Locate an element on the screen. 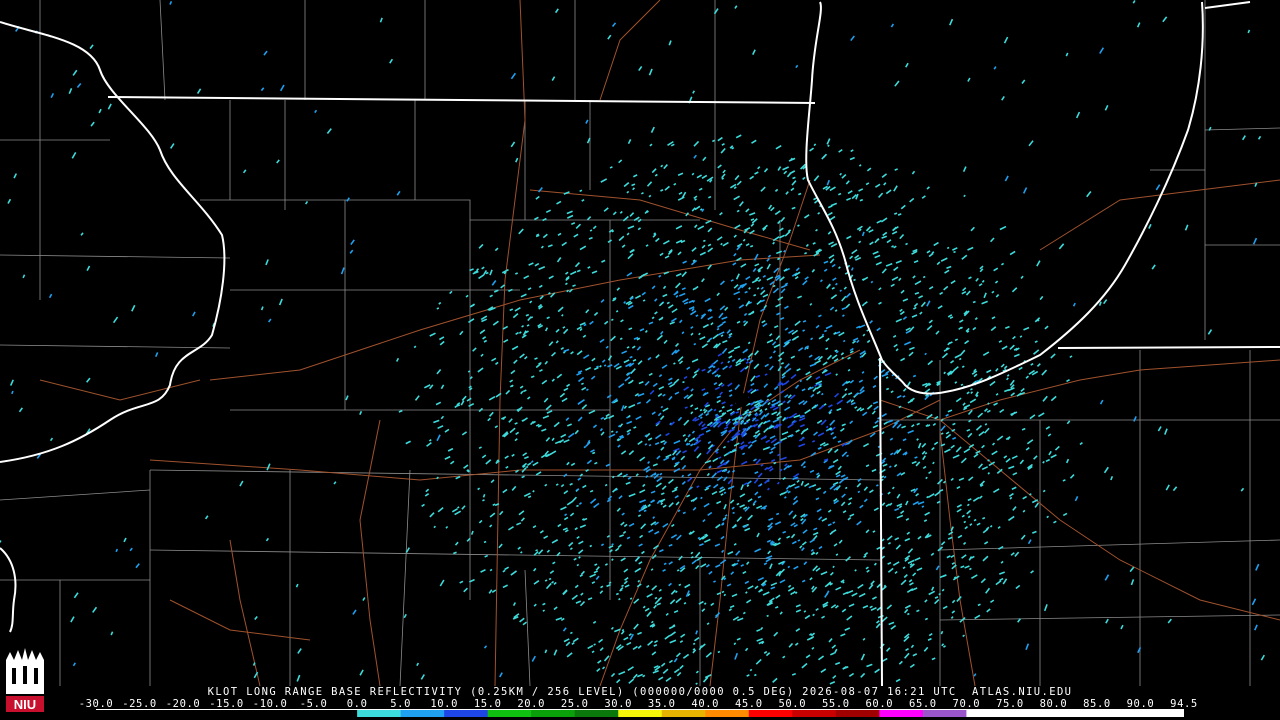 The height and width of the screenshot is (720, 1280). wi-il-border is located at coordinates (461, 100).